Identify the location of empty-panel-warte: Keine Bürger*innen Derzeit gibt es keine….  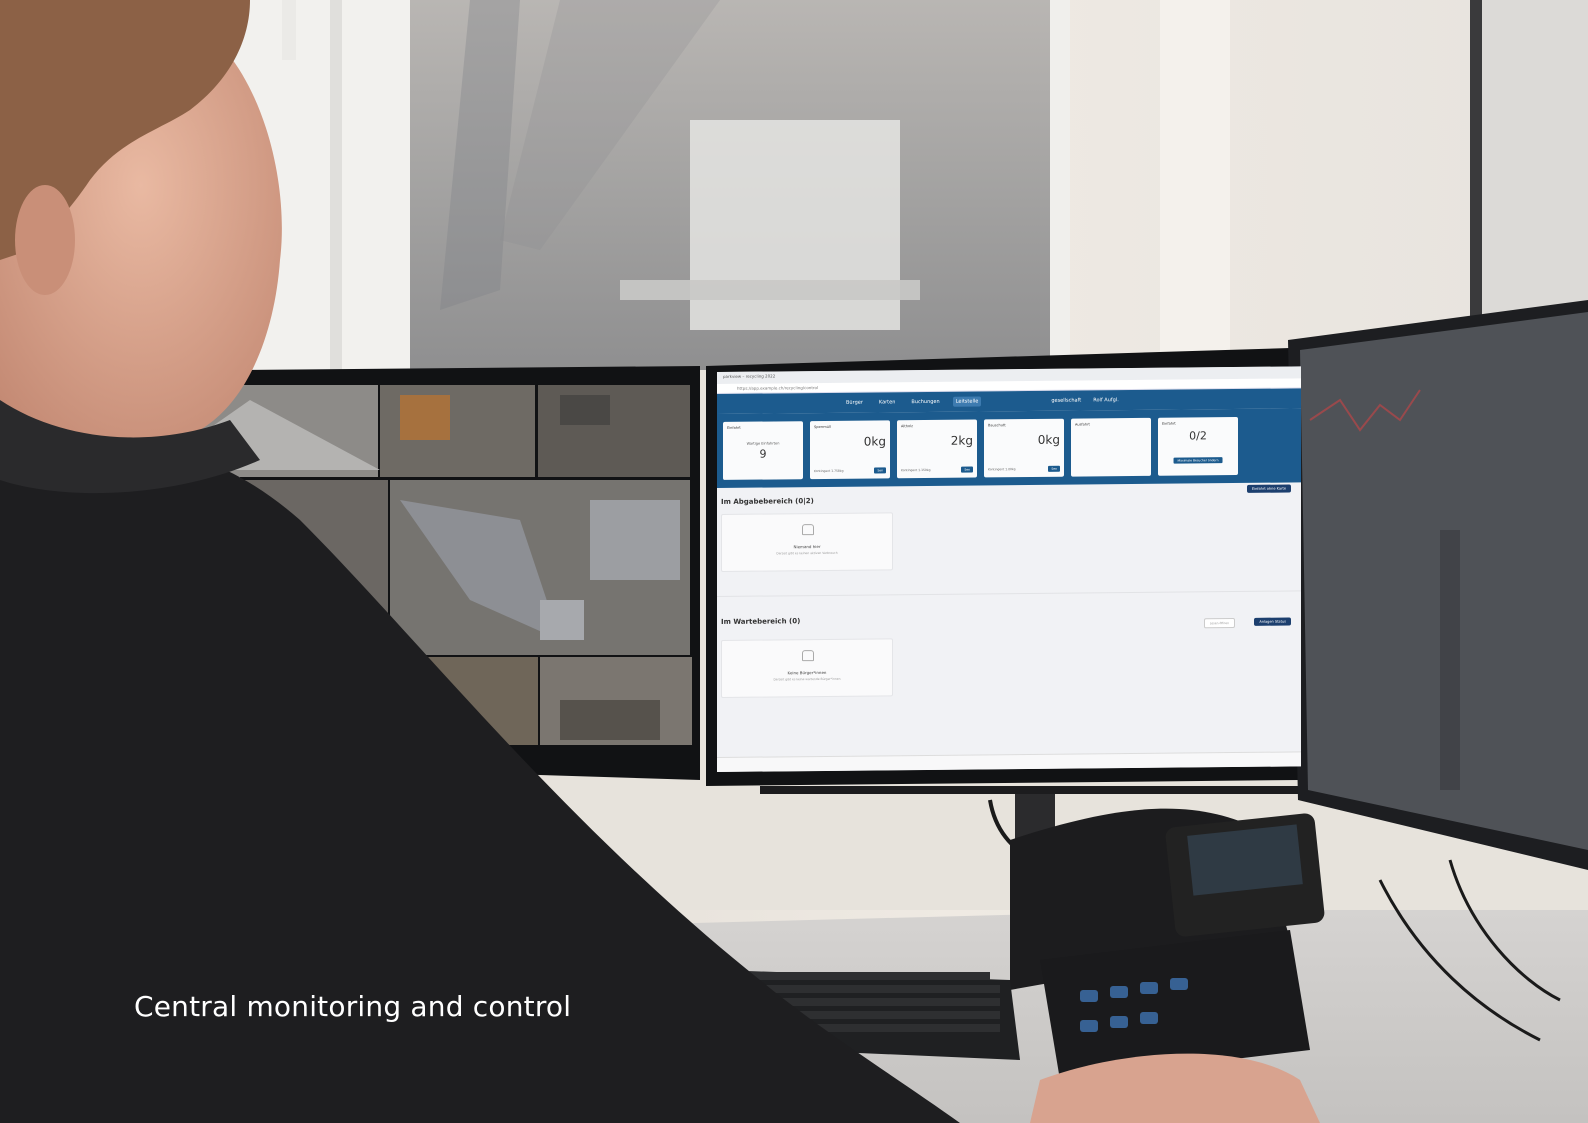
(807, 668).